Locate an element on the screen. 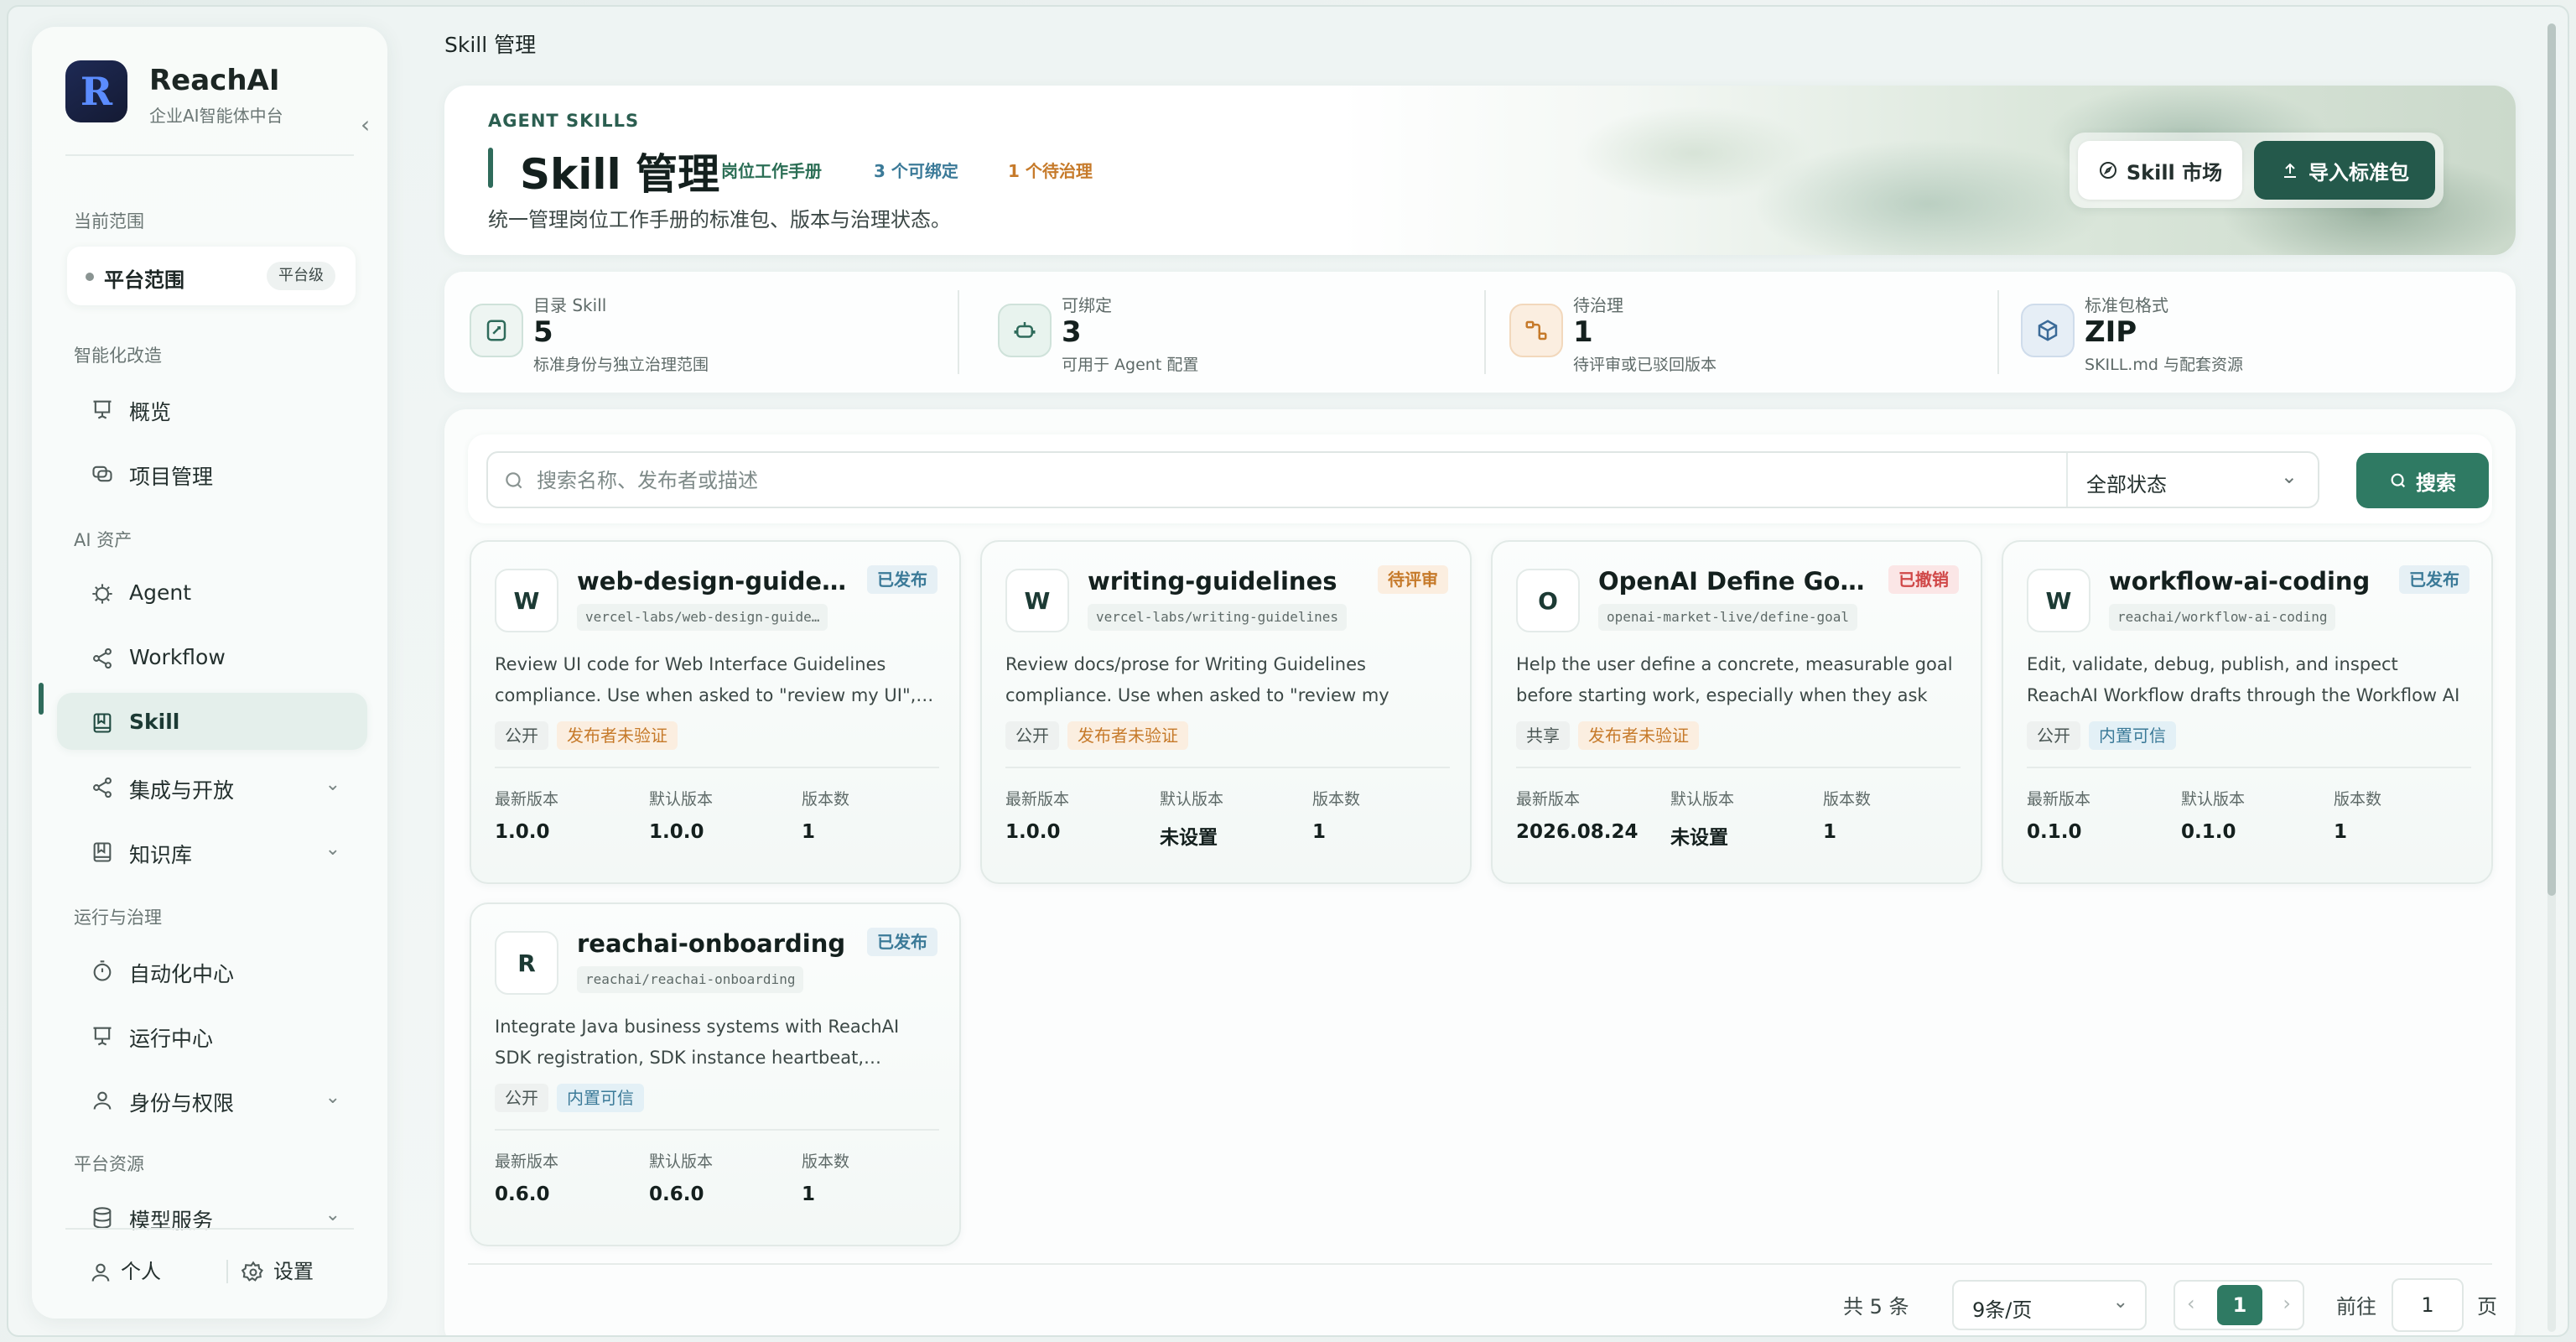  sidebar-item-integration: 集成与开放 ⌄ is located at coordinates (212, 785).